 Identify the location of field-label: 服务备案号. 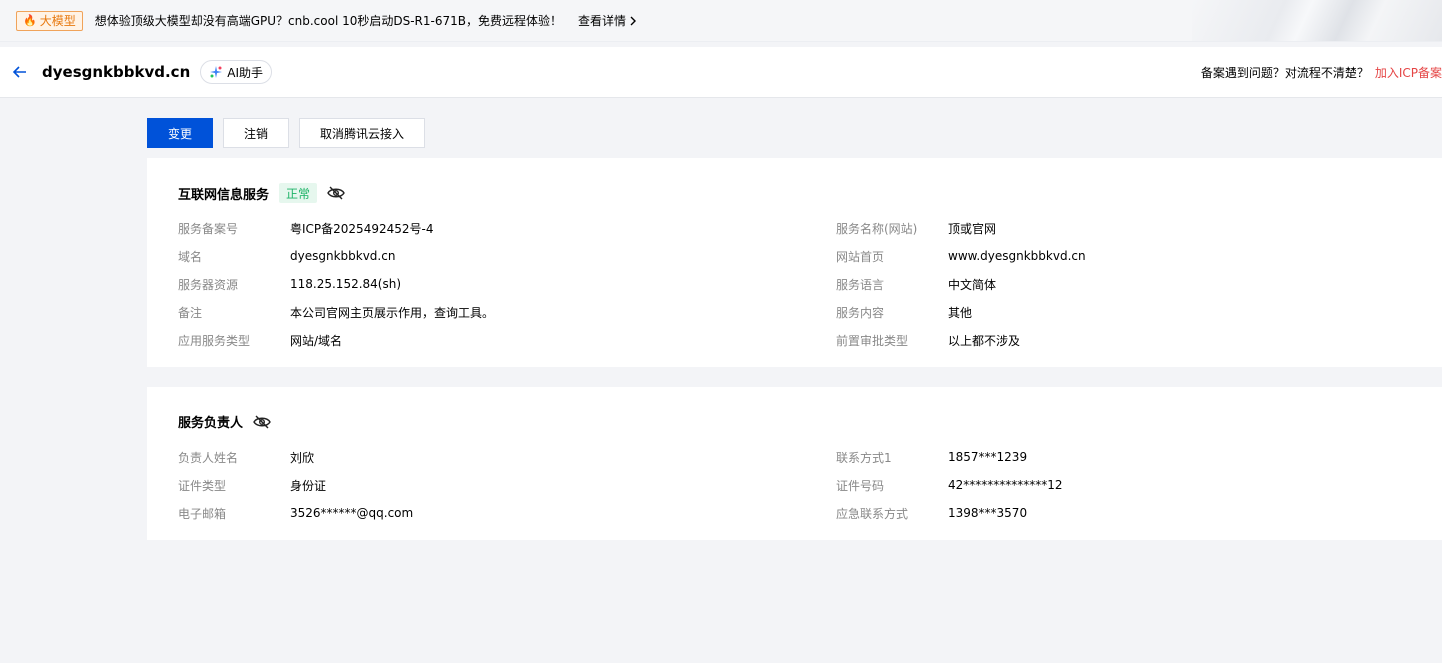
(208, 228).